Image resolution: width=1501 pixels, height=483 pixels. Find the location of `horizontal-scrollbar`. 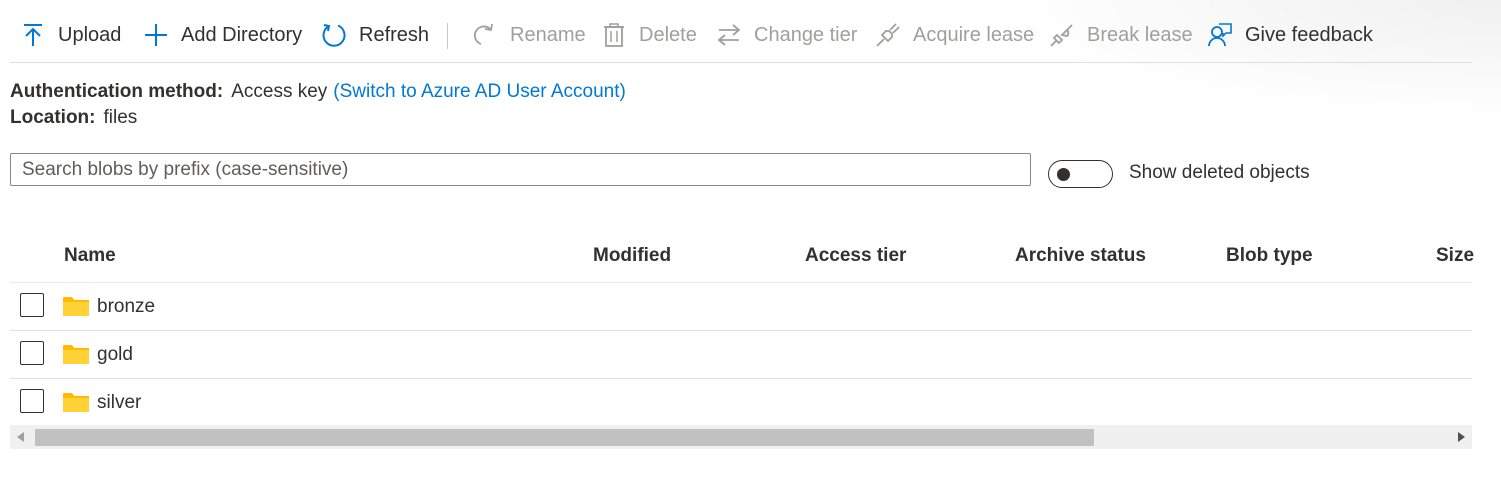

horizontal-scrollbar is located at coordinates (741, 437).